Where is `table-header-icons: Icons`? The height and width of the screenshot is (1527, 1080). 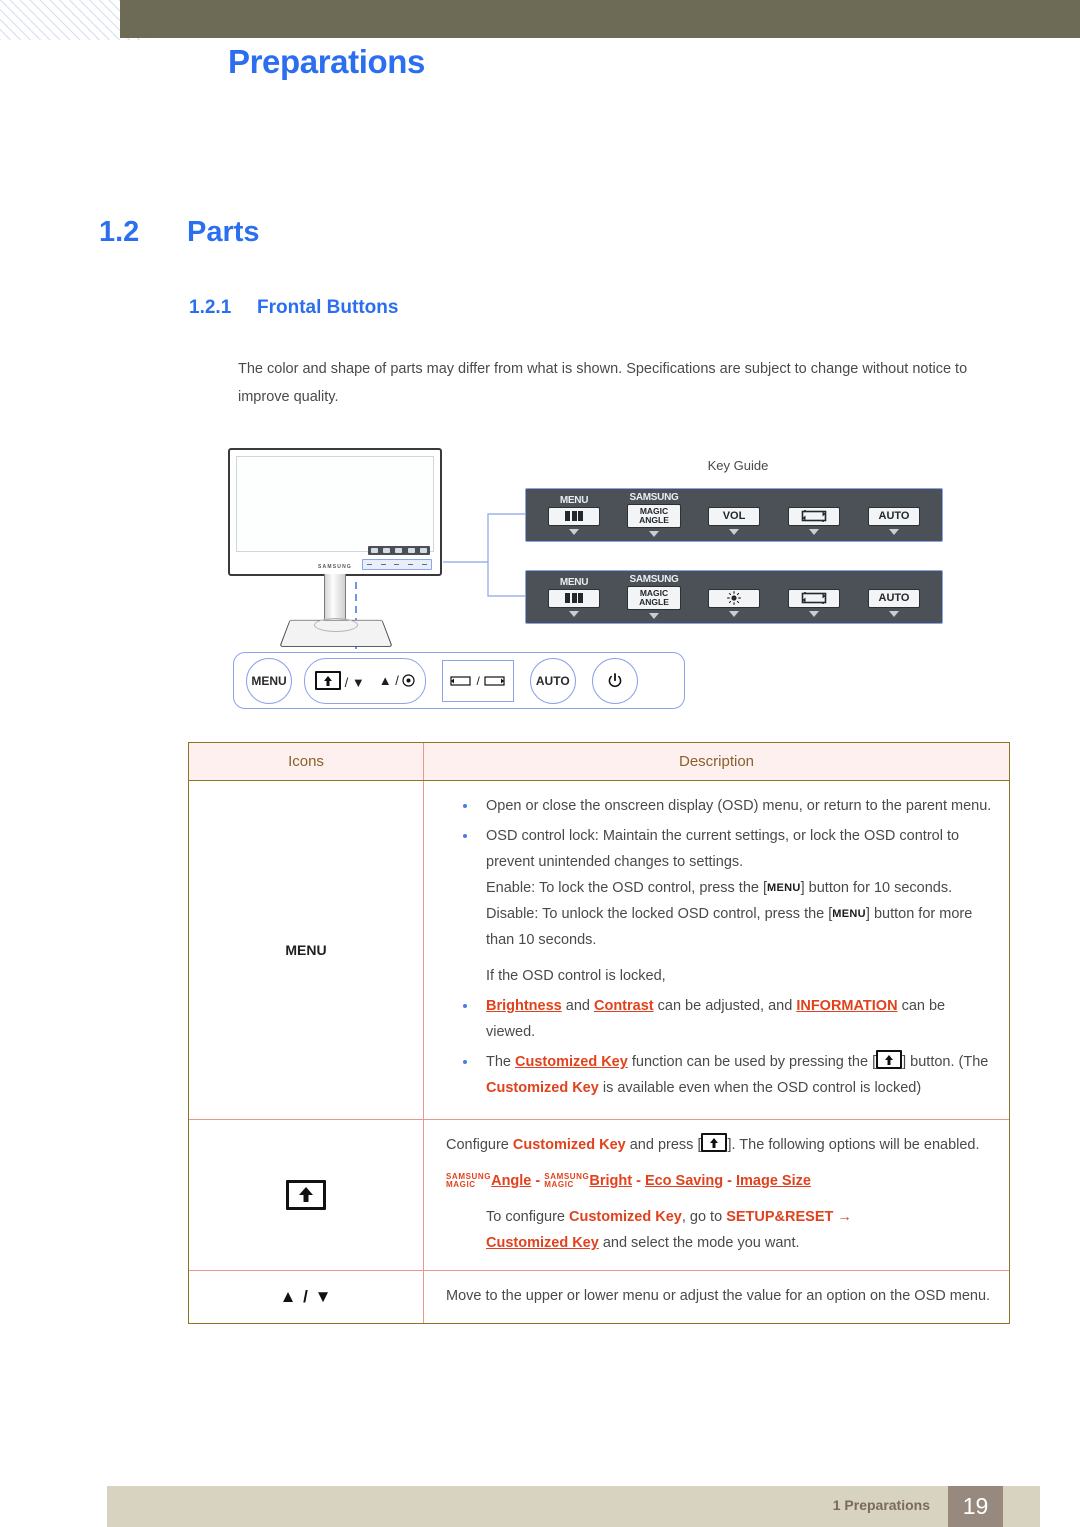 table-header-icons: Icons is located at coordinates (306, 762).